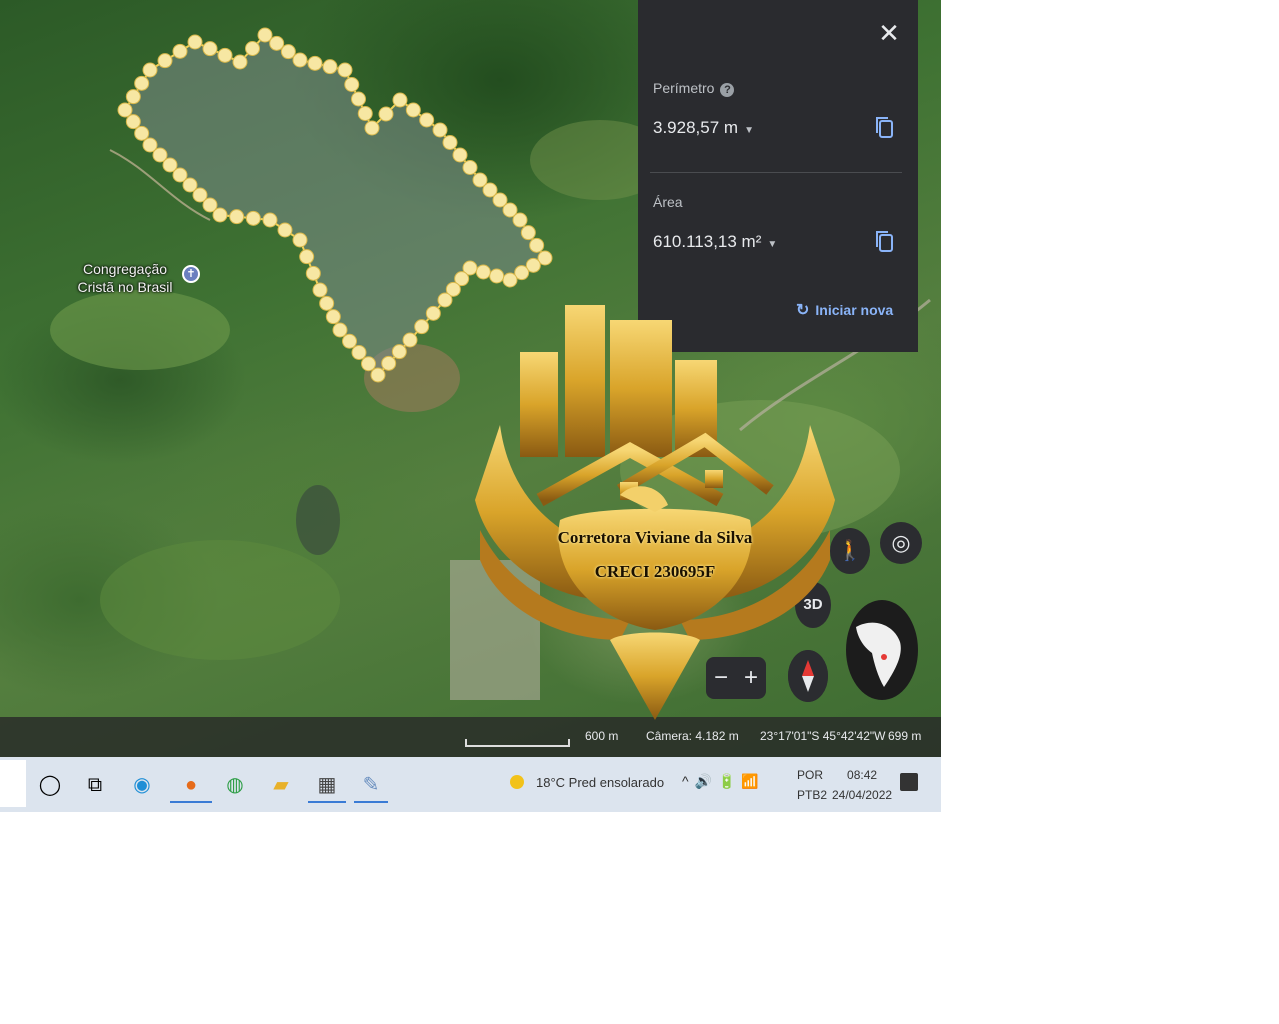 This screenshot has width=1279, height=1024. I want to click on field-patch, so click(140, 330).